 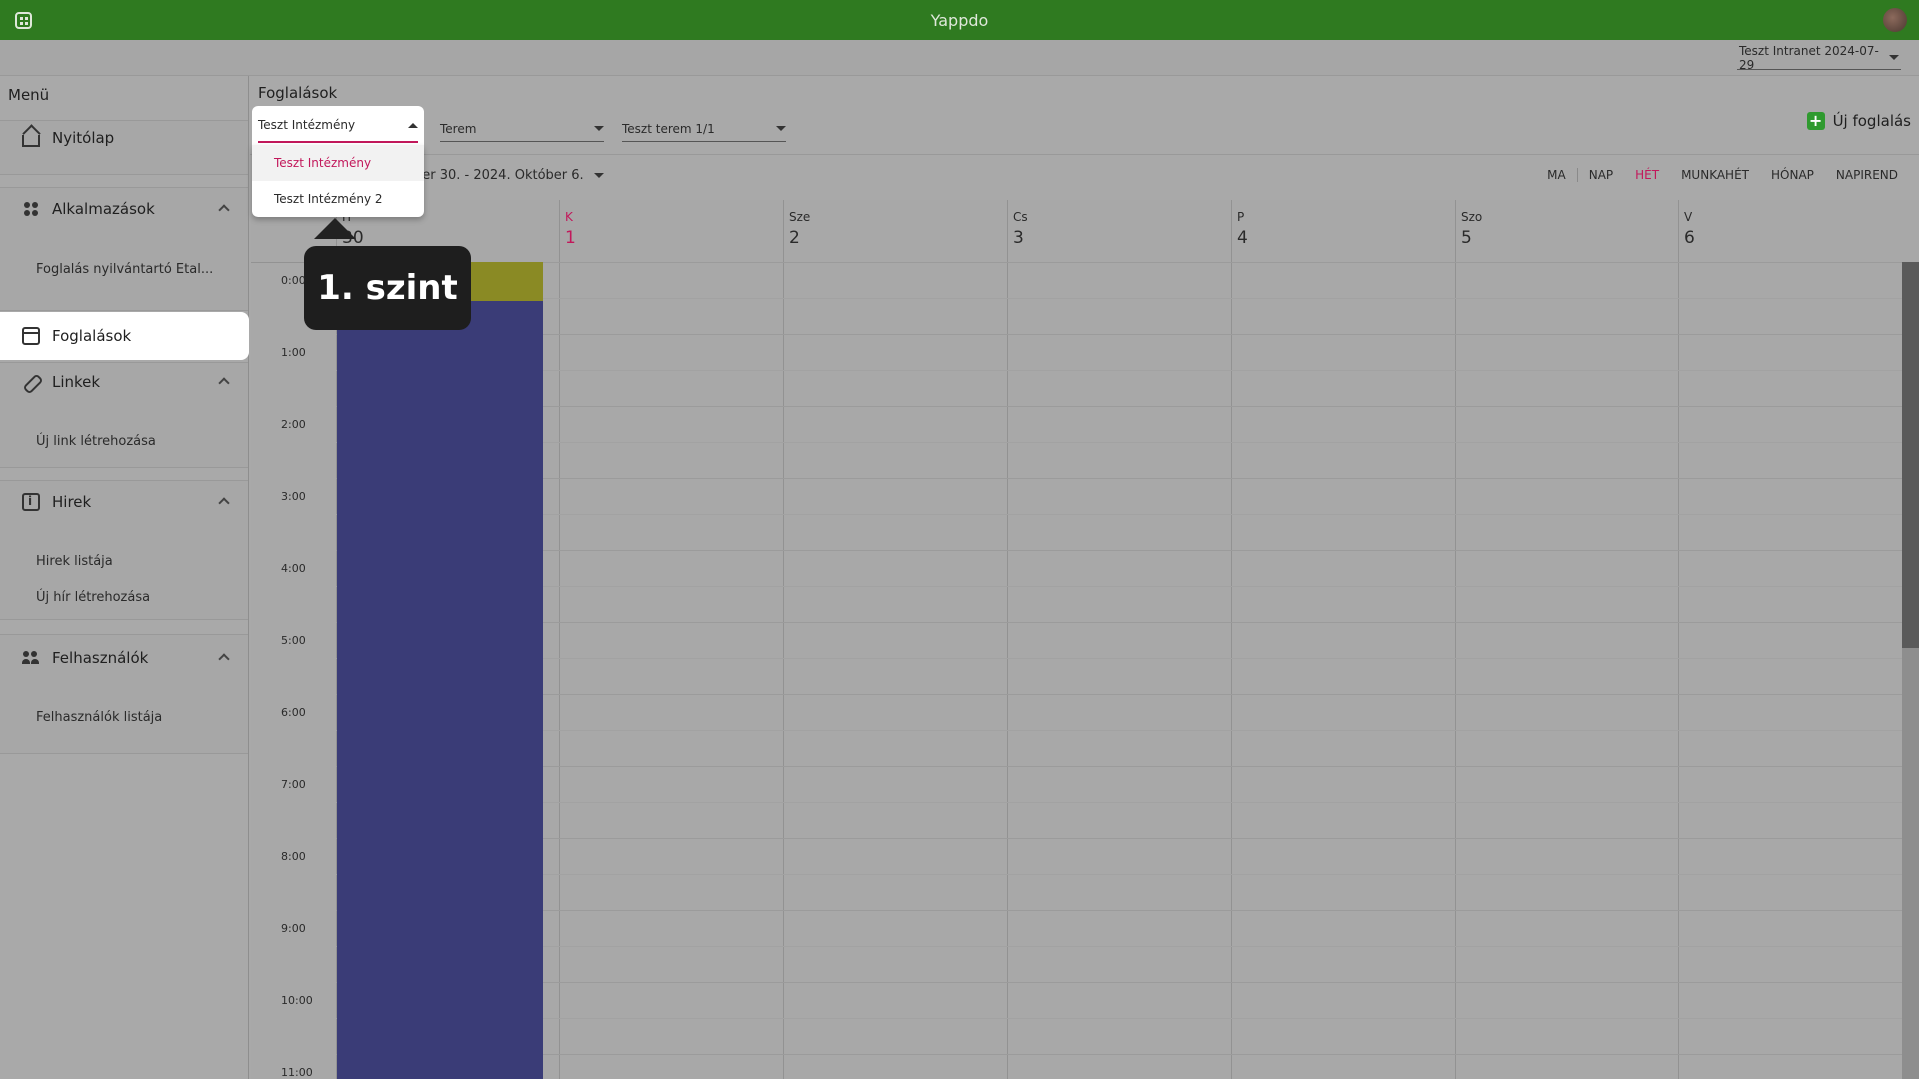 What do you see at coordinates (74, 561) in the screenshot?
I see `sidebar-subitem-news-list: Hirek listája` at bounding box center [74, 561].